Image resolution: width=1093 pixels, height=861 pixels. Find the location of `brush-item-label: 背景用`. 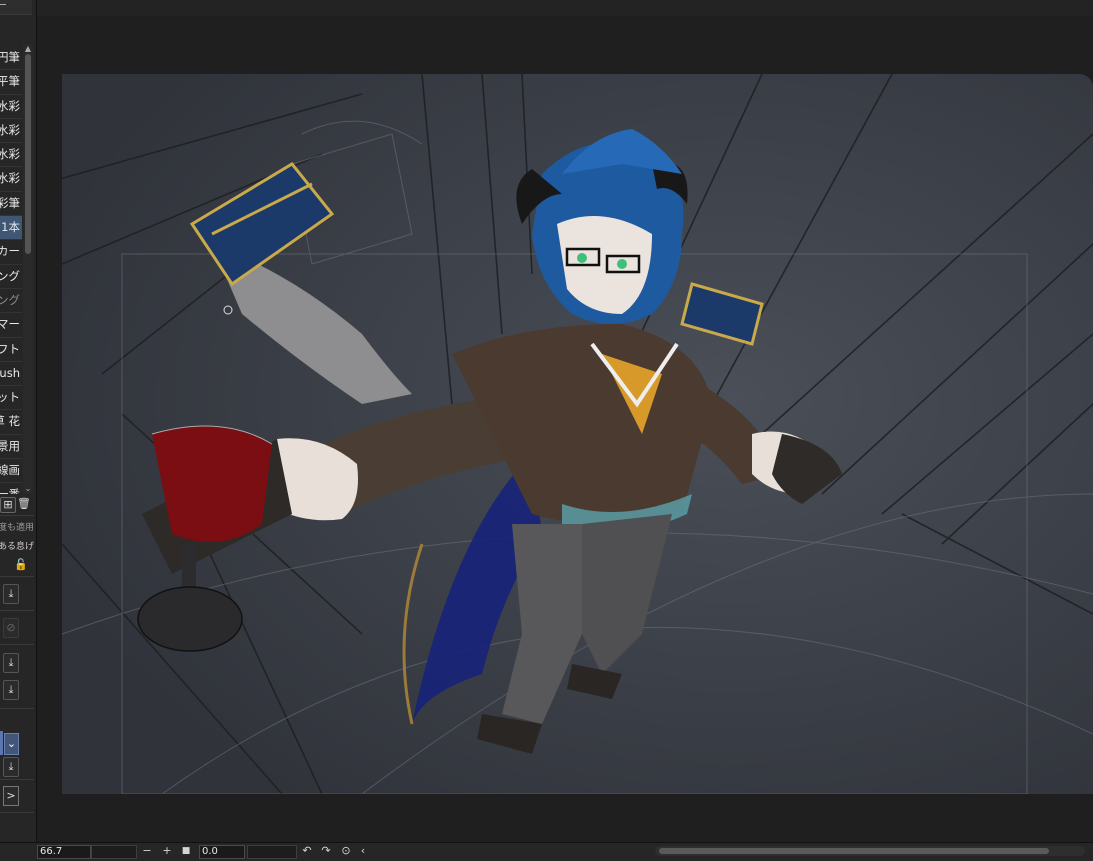

brush-item-label: 背景用 is located at coordinates (10, 445).